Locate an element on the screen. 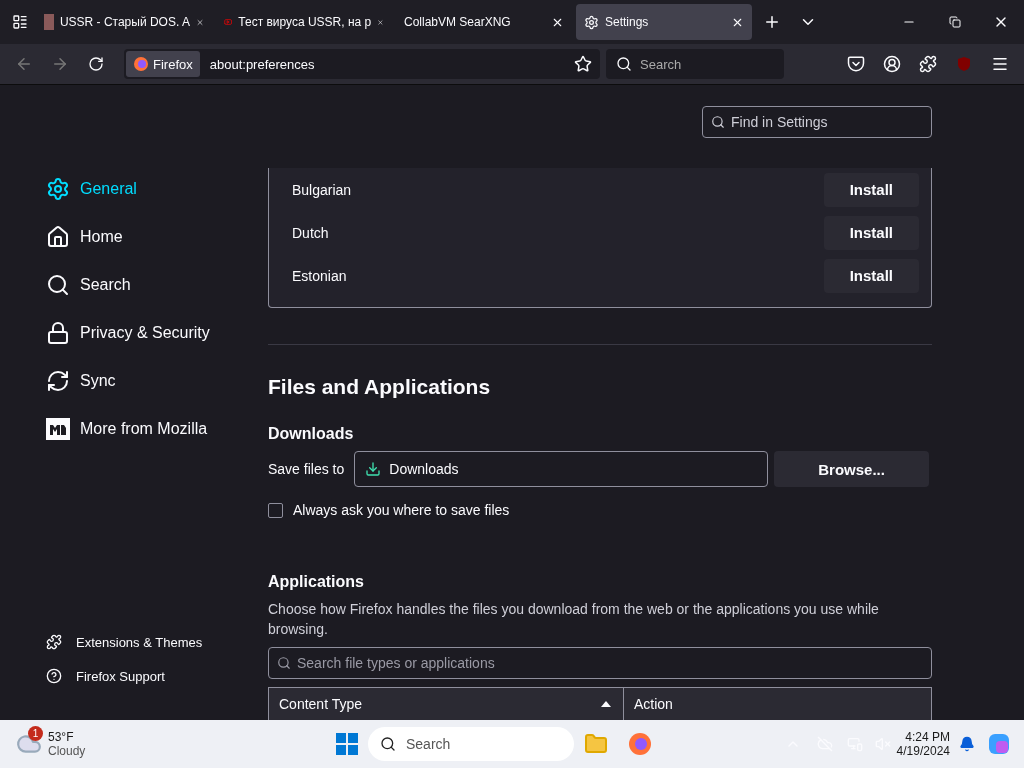  address-bar: Firefox about:preferences is located at coordinates (362, 64).